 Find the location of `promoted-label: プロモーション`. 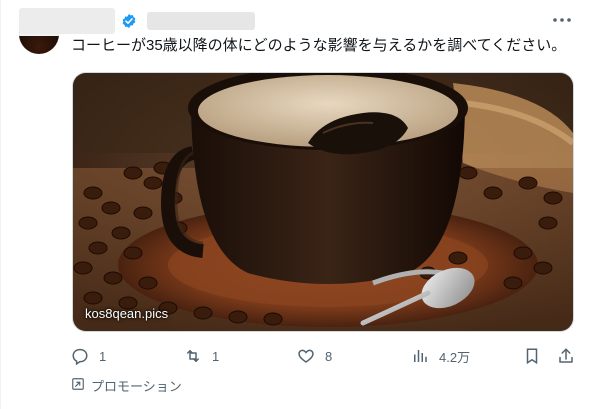

promoted-label: プロモーション is located at coordinates (126, 385).